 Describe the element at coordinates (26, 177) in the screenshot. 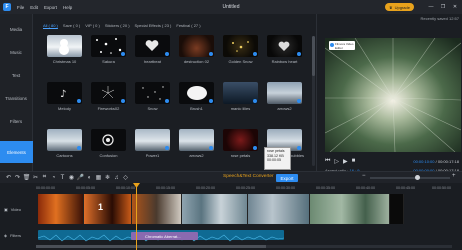

I see `delete-icon: 🗑` at that location.